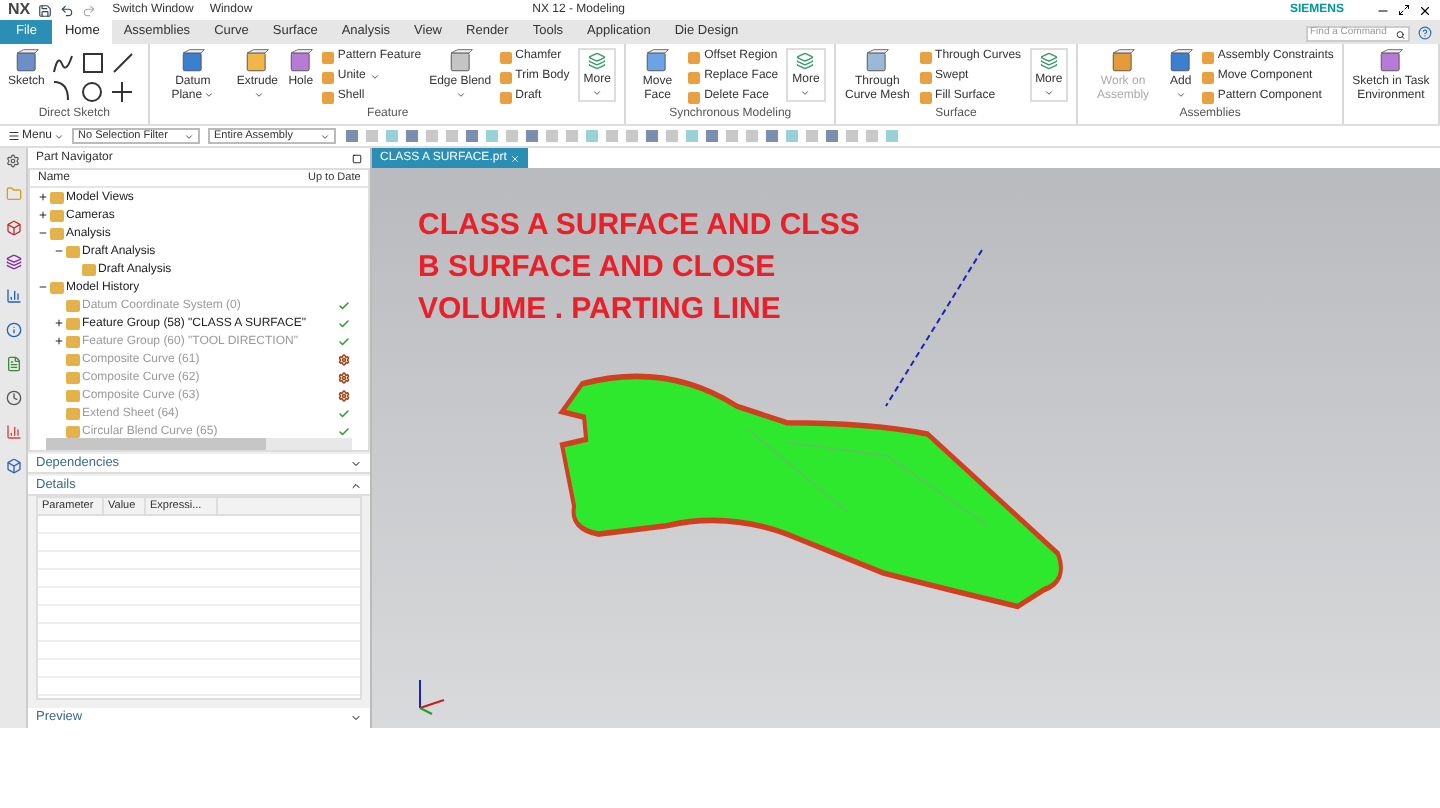  I want to click on close-icon, so click(1425, 10).